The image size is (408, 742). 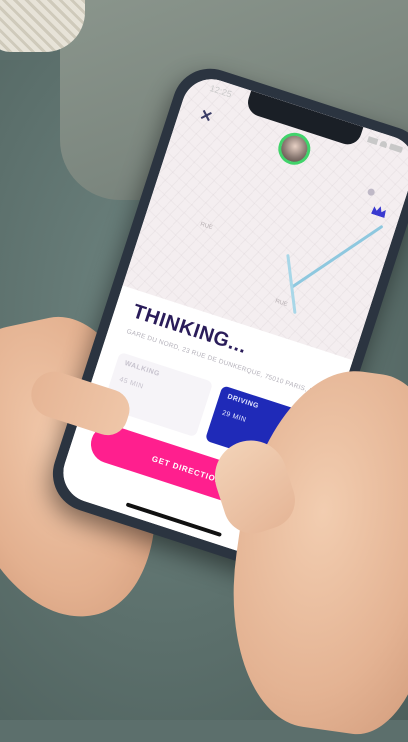 What do you see at coordinates (337, 256) in the screenshot?
I see `route-line` at bounding box center [337, 256].